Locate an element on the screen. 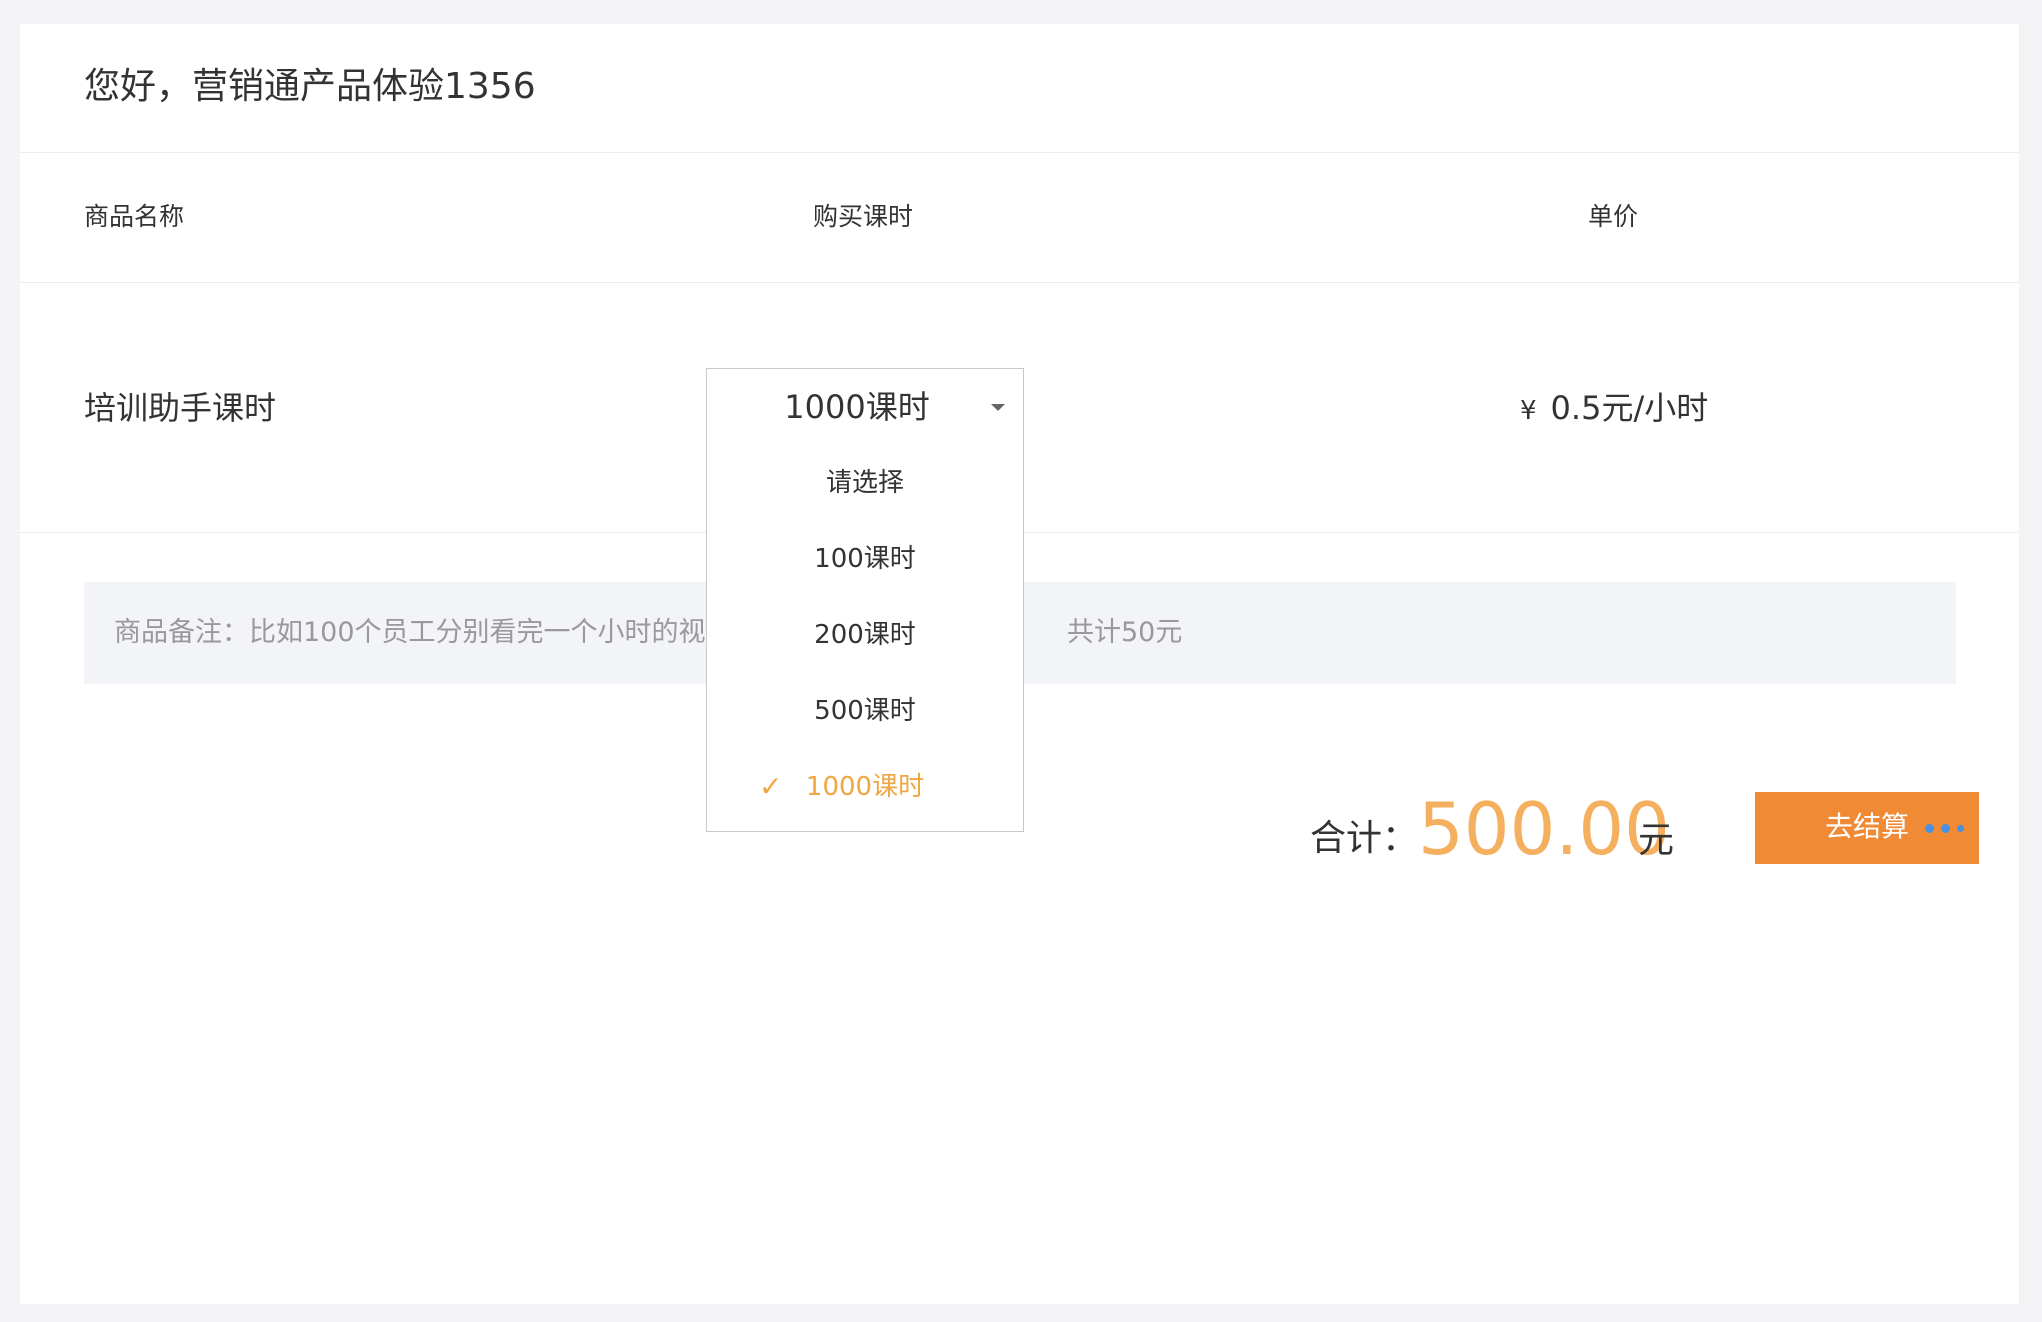 This screenshot has width=2042, height=1322. column-header-product-name: 商品名称 is located at coordinates (134, 216).